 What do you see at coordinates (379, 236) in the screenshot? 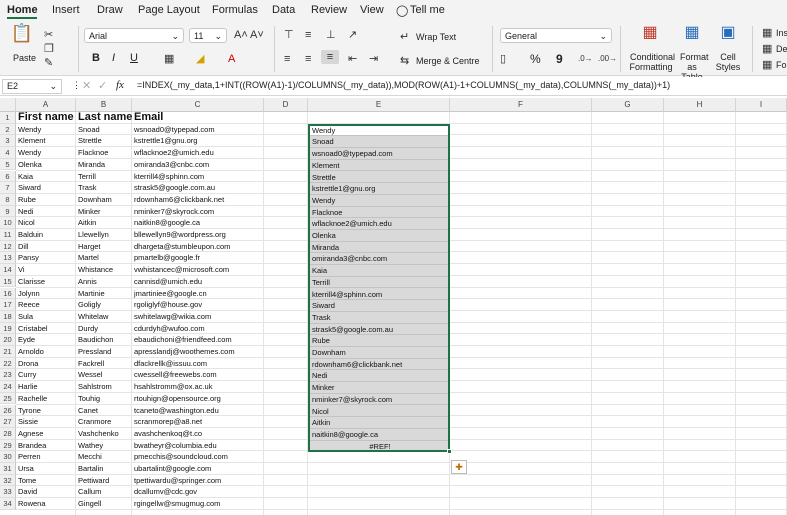
I see `spilled-cell: Olenka` at bounding box center [379, 236].